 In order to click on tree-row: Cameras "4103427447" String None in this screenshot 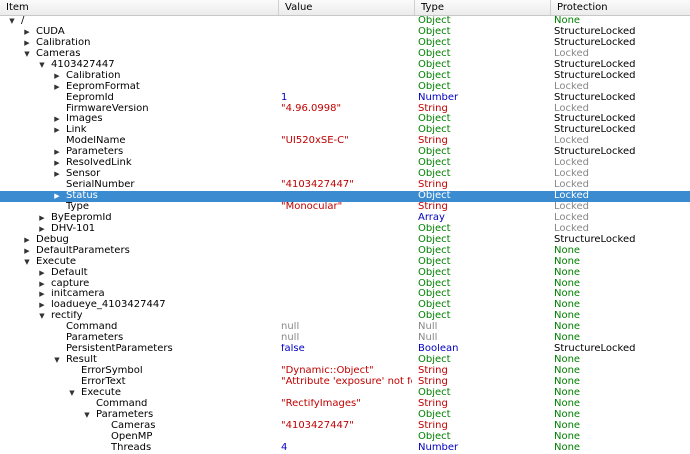, I will do `click(345, 426)`.